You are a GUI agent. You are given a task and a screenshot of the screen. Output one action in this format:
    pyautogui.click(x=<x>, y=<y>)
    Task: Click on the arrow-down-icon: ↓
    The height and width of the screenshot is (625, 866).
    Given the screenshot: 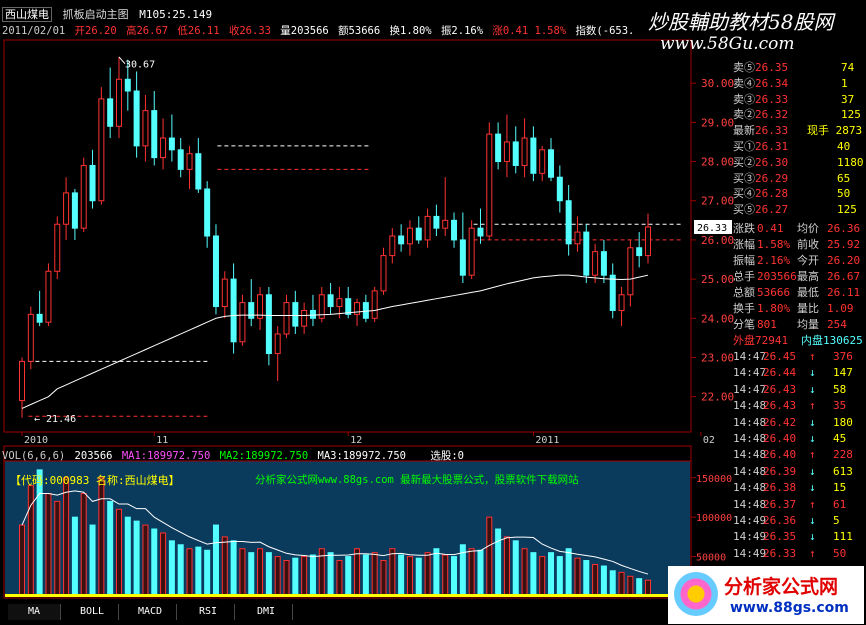 What is the action you would take?
    pyautogui.click(x=812, y=520)
    